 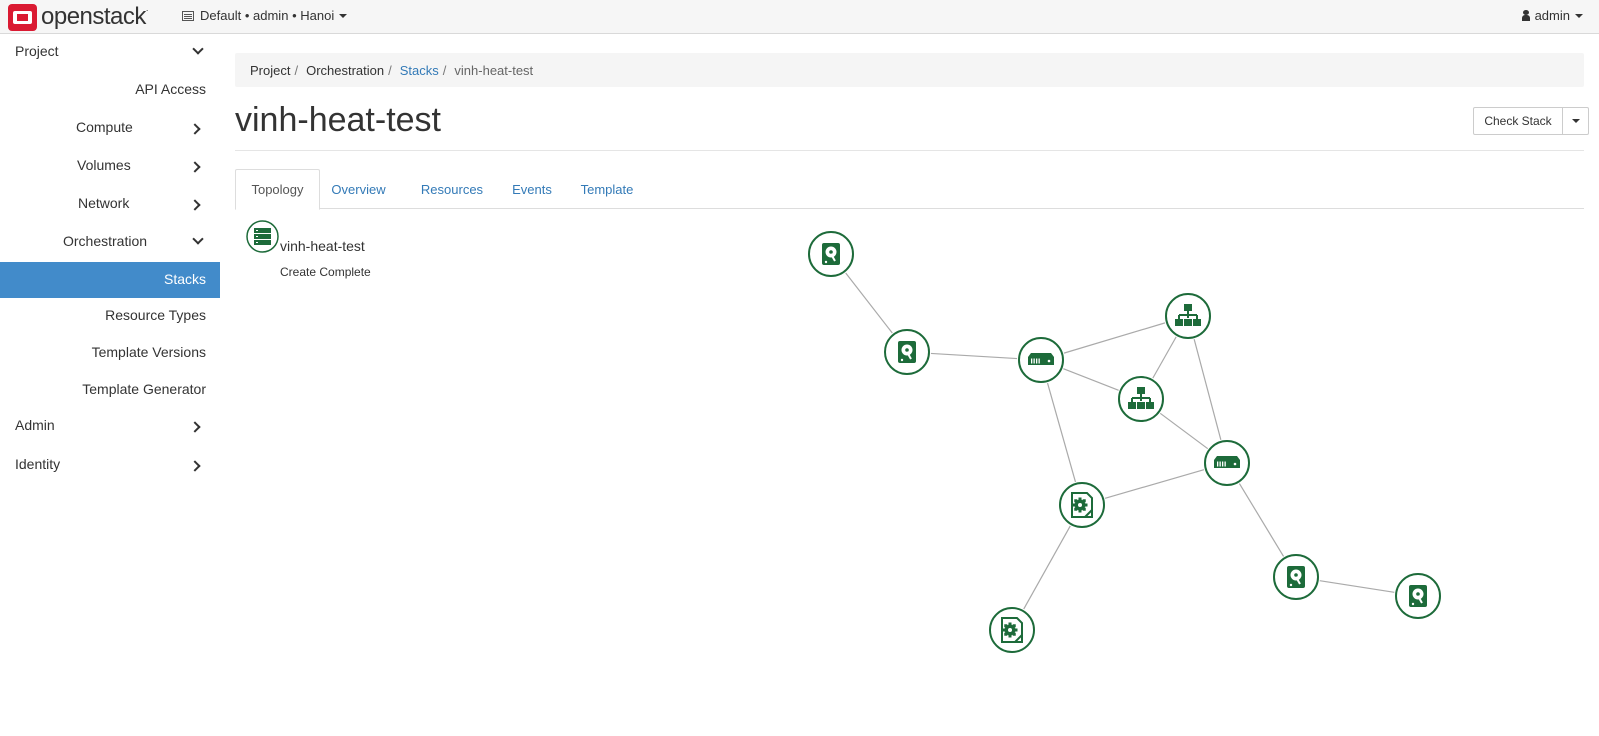 What do you see at coordinates (909, 150) in the screenshot?
I see `title-divider` at bounding box center [909, 150].